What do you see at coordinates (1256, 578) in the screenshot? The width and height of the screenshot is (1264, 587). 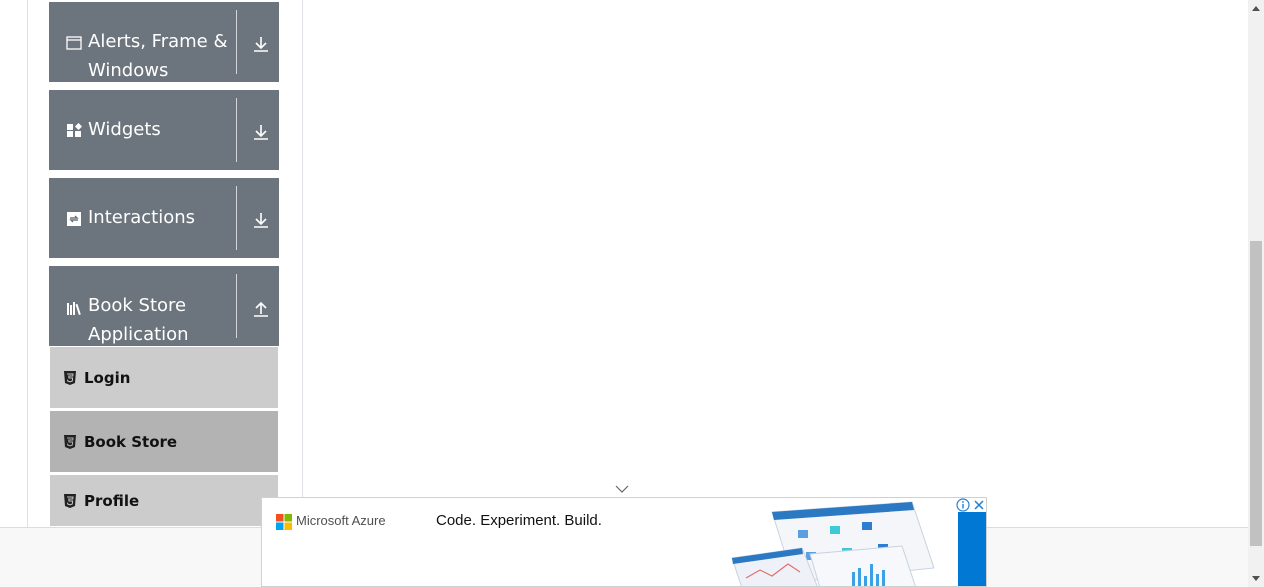 I see `scroll-down-arrow-icon` at bounding box center [1256, 578].